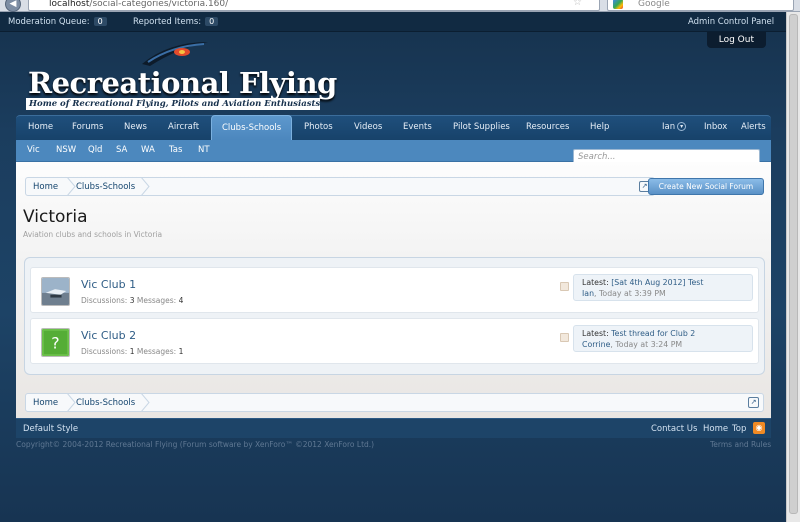  I want to click on subnav-item-sa: SA, so click(121, 150).